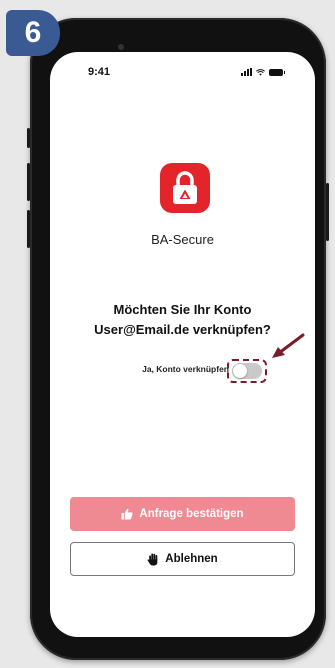 This screenshot has width=335, height=668. I want to click on link-account-row: Ja, Konto verknüpfen, so click(182, 371).